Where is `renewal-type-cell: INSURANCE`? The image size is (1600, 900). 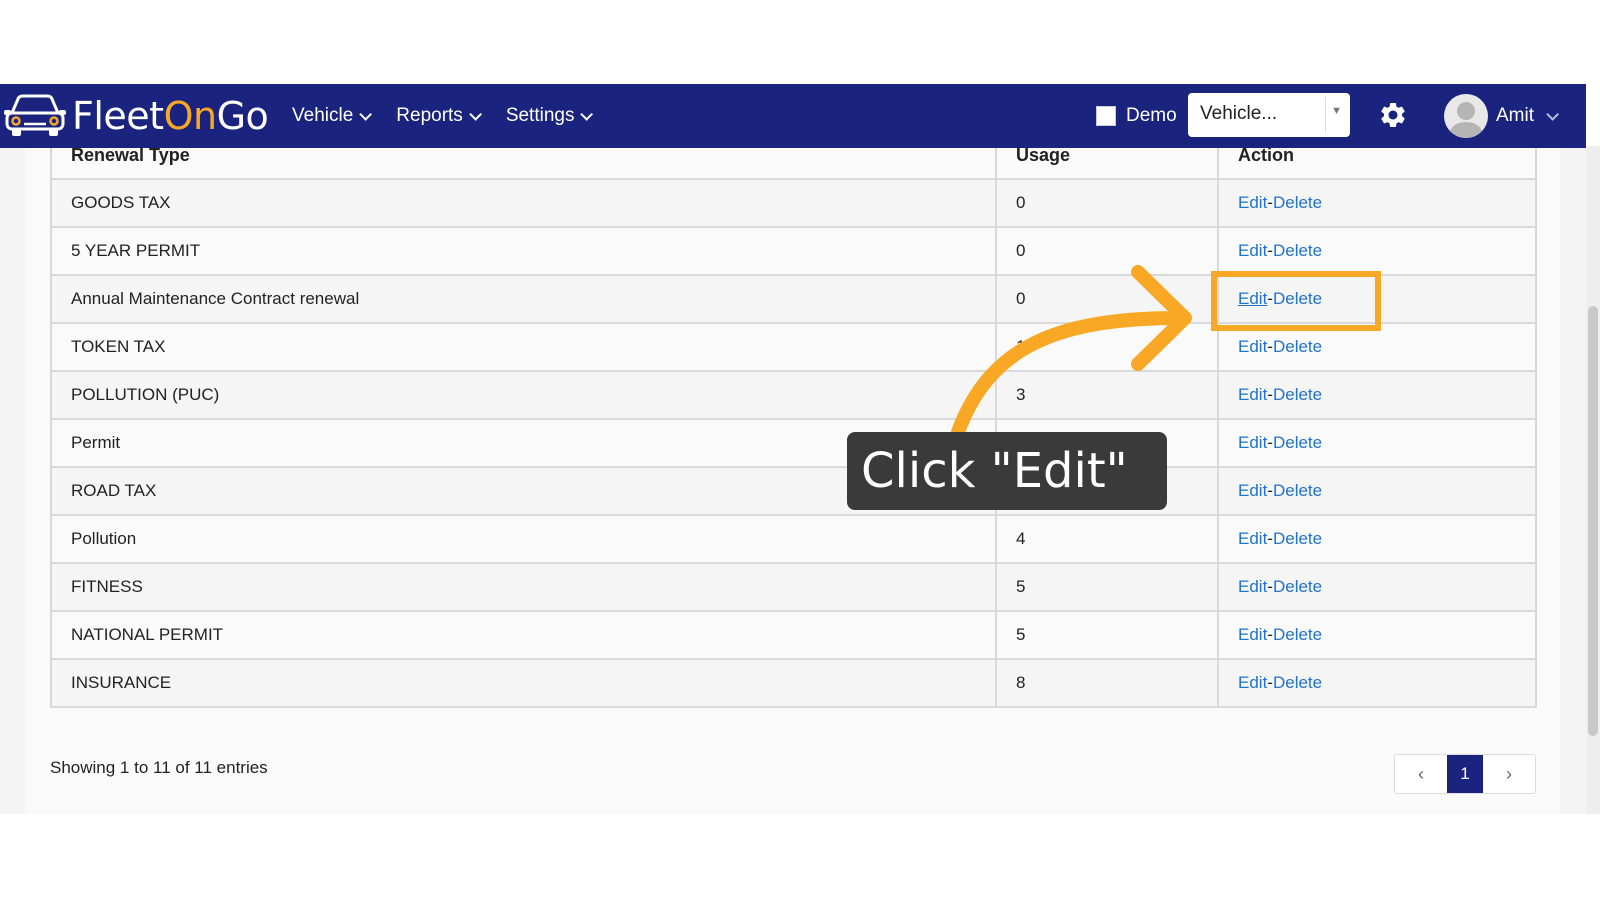 renewal-type-cell: INSURANCE is located at coordinates (523, 683).